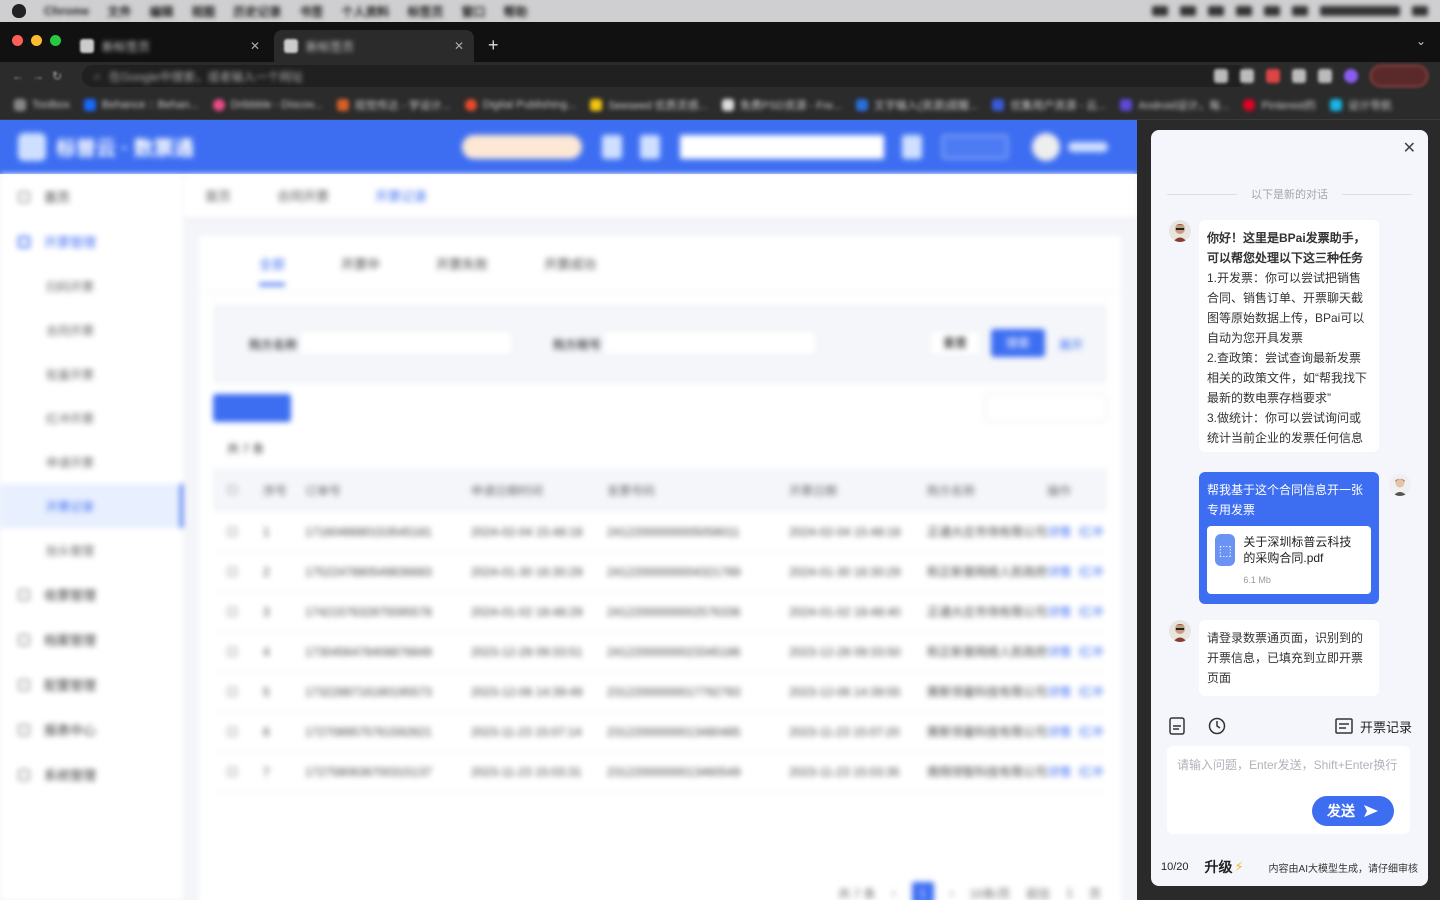 Image resolution: width=1440 pixels, height=900 pixels. I want to click on chat-input, so click(1288, 776).